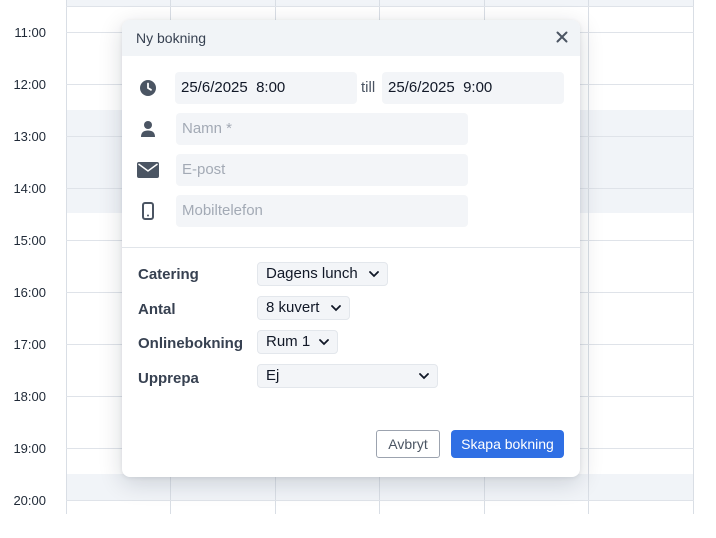 This screenshot has width=716, height=538. What do you see at coordinates (507, 444) in the screenshot?
I see `create-booking-button: Skapa bokning` at bounding box center [507, 444].